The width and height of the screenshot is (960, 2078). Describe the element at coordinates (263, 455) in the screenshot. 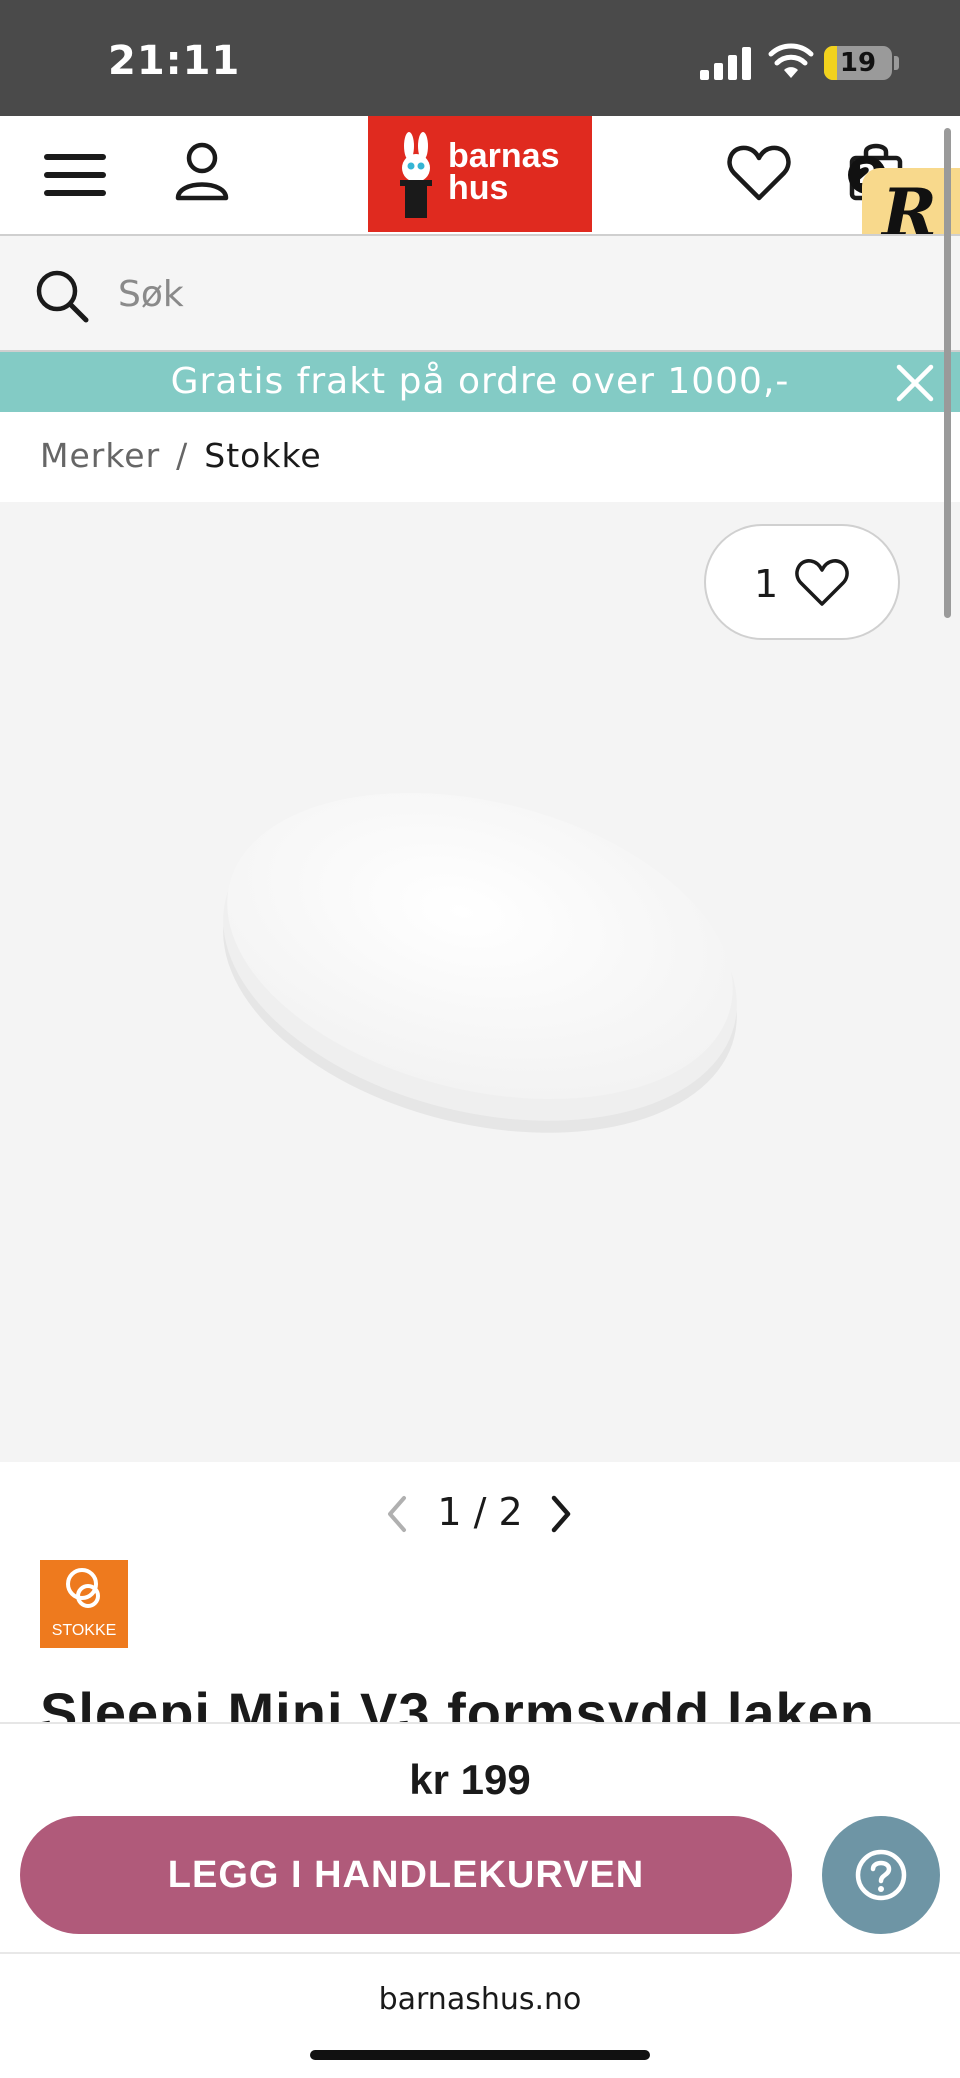

I see `breadcrumb-current: Stokke` at that location.